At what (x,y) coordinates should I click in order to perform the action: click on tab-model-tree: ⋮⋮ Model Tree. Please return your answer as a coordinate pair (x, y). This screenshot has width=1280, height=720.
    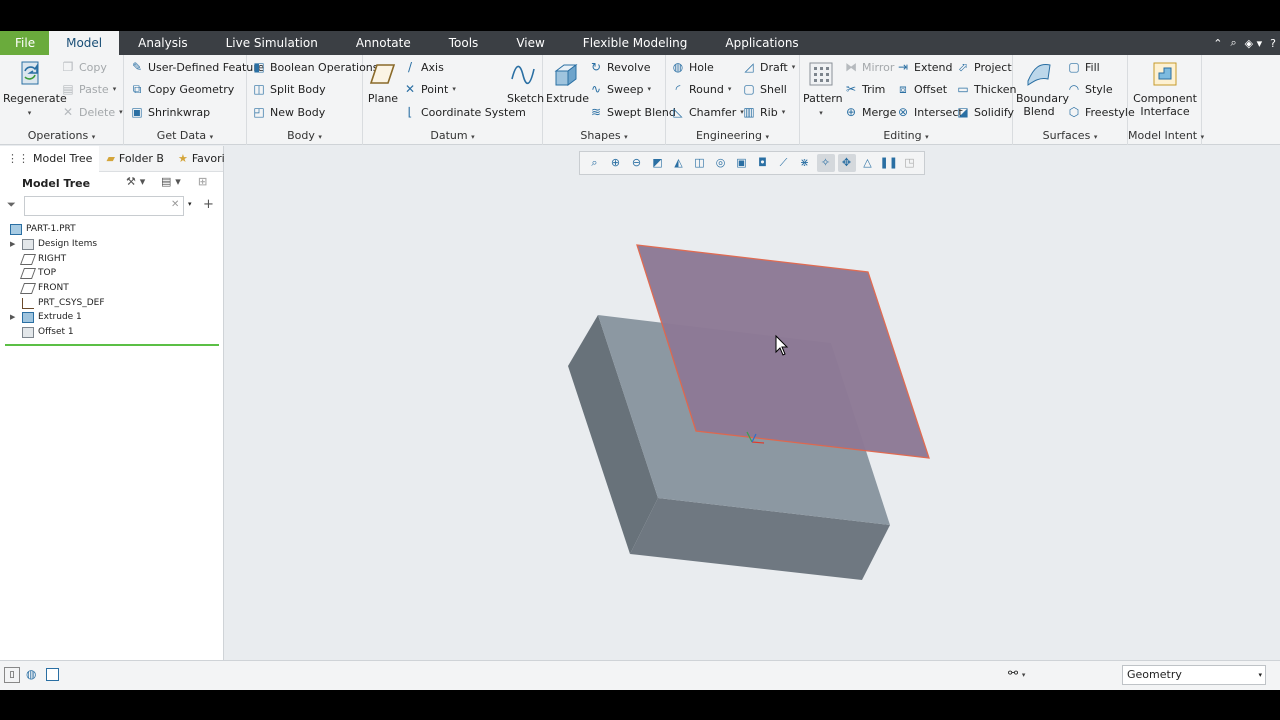
    Looking at the image, I should click on (50, 158).